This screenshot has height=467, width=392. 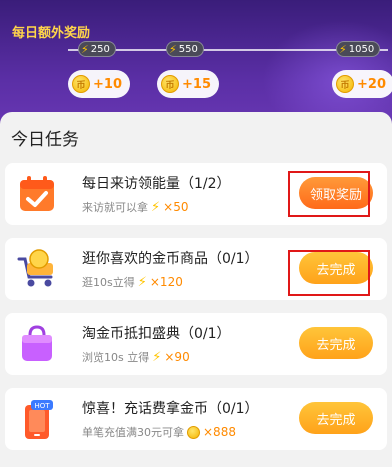 I want to click on milestone-reward-20: 币 +20, so click(x=362, y=84).